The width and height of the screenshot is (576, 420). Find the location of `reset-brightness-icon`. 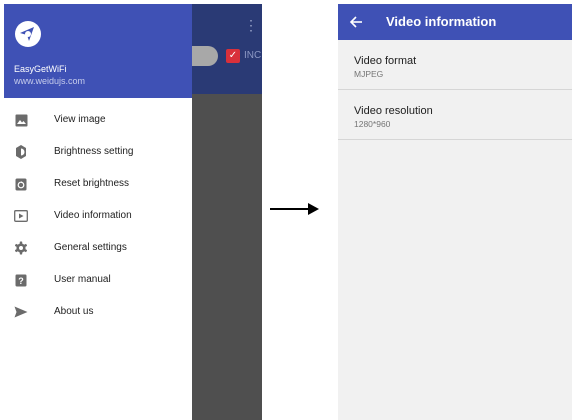

reset-brightness-icon is located at coordinates (21, 184).